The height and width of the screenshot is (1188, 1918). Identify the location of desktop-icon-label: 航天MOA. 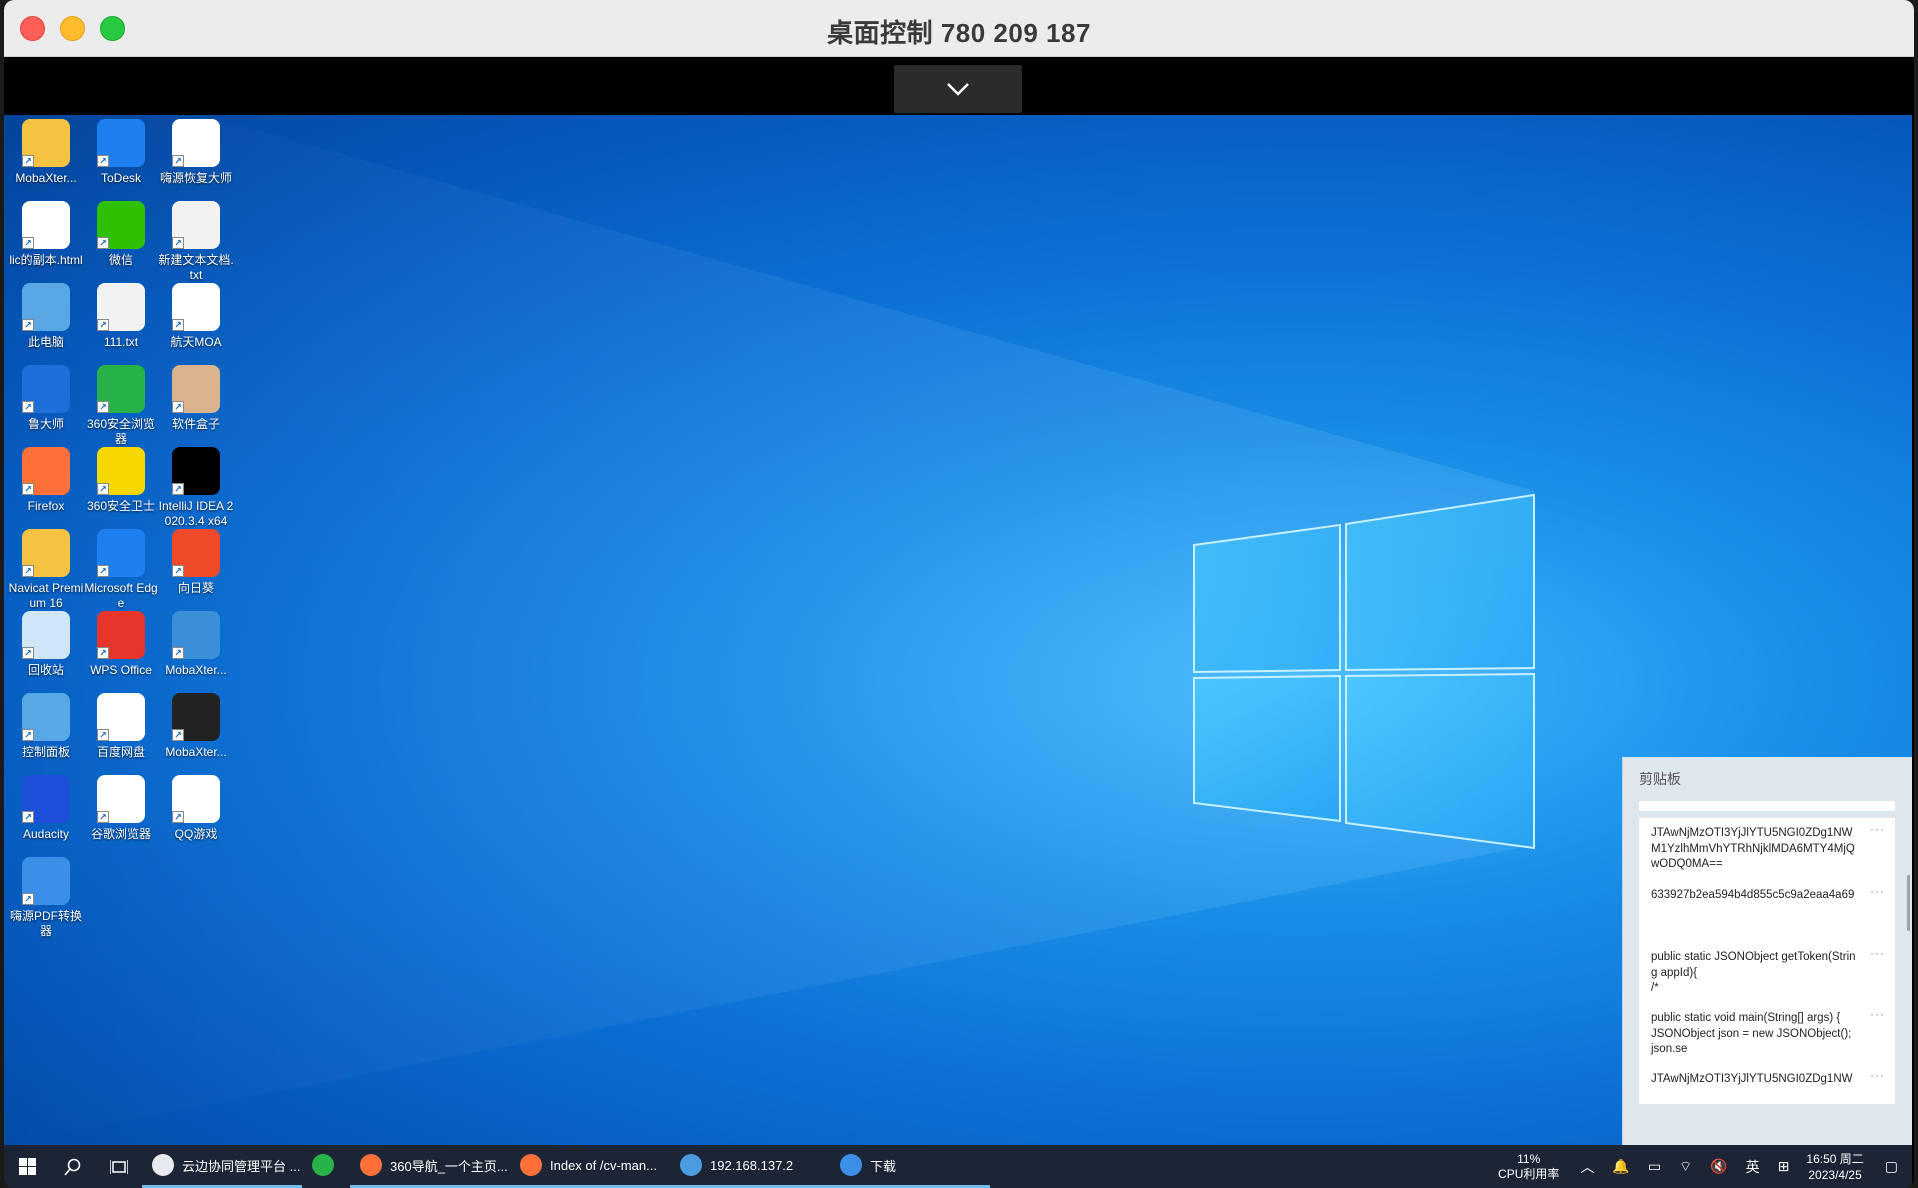
(196, 342).